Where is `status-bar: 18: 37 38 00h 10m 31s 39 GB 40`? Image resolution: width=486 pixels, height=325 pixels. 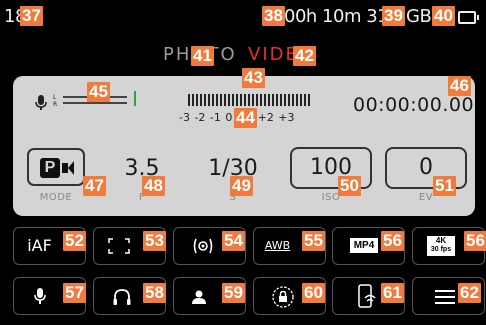
status-bar: 18: 37 38 00h 10m 31s 39 GB 40 is located at coordinates (243, 20).